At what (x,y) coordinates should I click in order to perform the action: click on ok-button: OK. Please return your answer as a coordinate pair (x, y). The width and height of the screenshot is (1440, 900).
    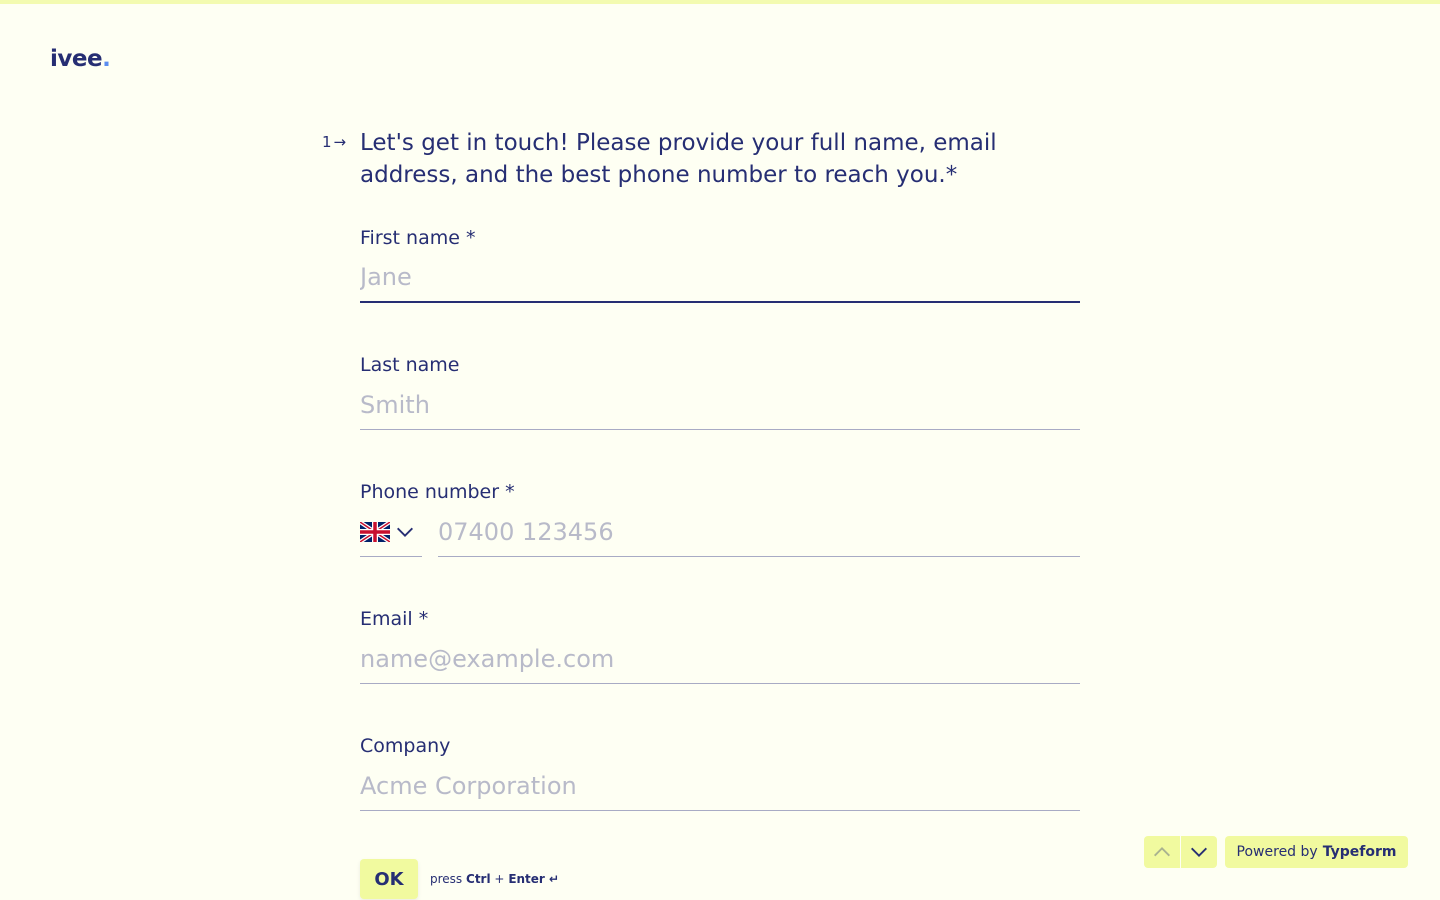
    Looking at the image, I should click on (389, 879).